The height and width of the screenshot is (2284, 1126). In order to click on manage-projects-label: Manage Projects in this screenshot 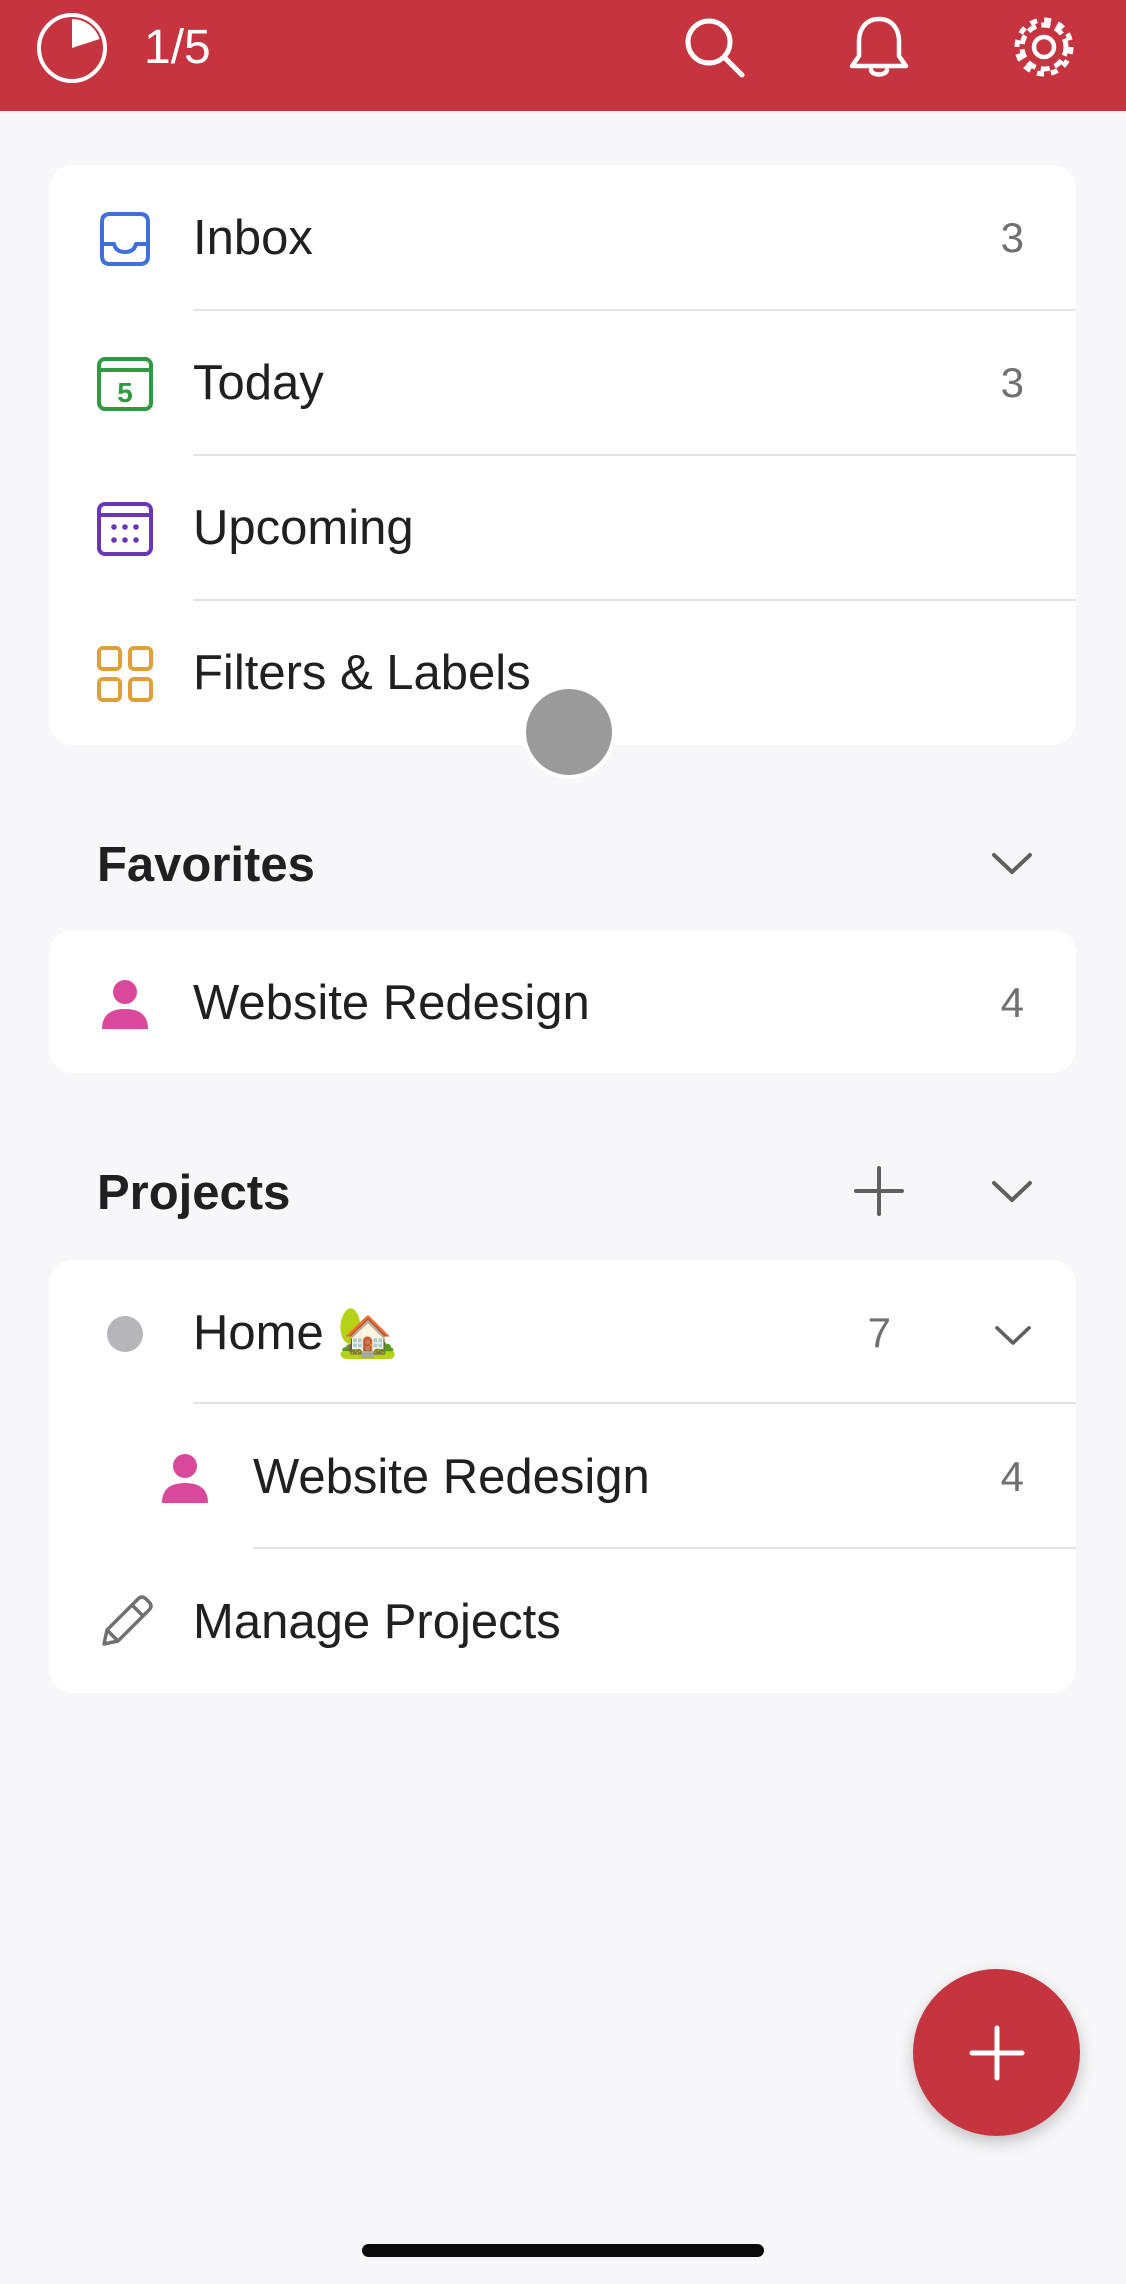, I will do `click(377, 1622)`.